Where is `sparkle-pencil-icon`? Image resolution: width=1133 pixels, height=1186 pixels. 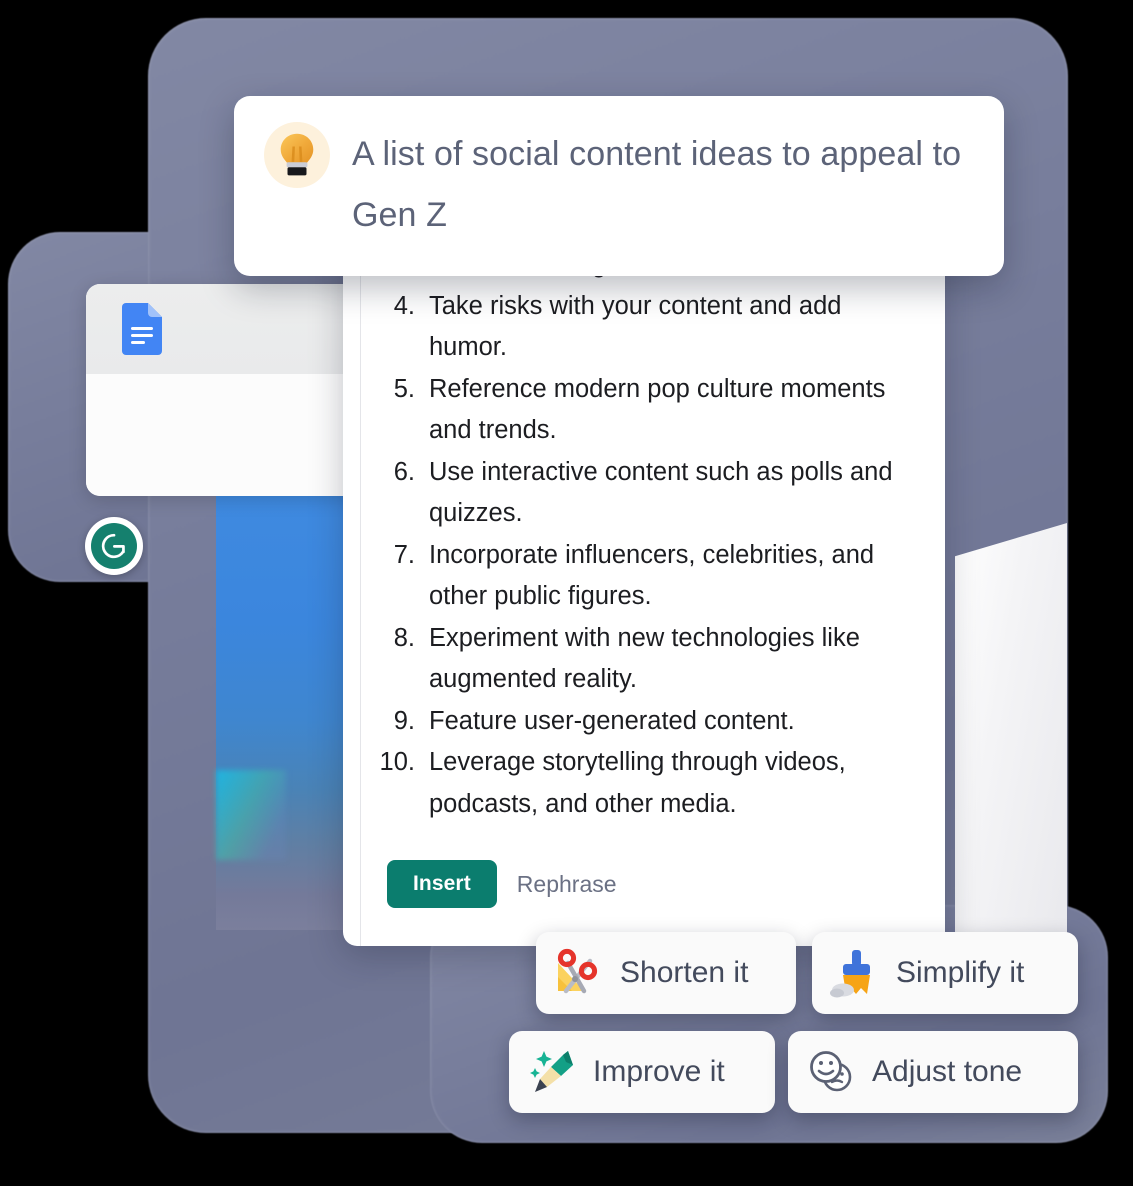 sparkle-pencil-icon is located at coordinates (553, 1072).